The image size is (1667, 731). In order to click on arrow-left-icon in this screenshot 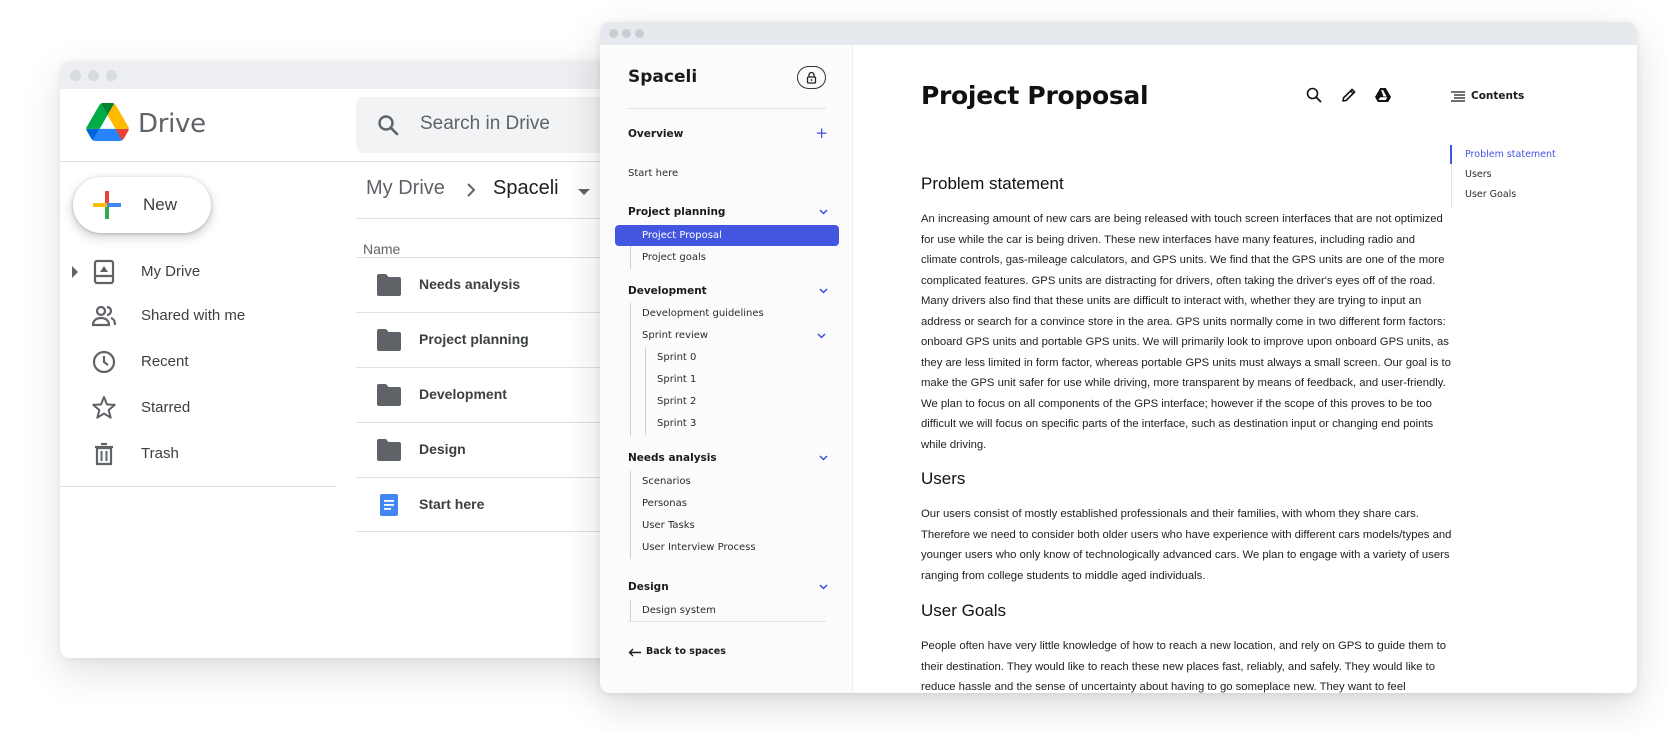, I will do `click(634, 652)`.